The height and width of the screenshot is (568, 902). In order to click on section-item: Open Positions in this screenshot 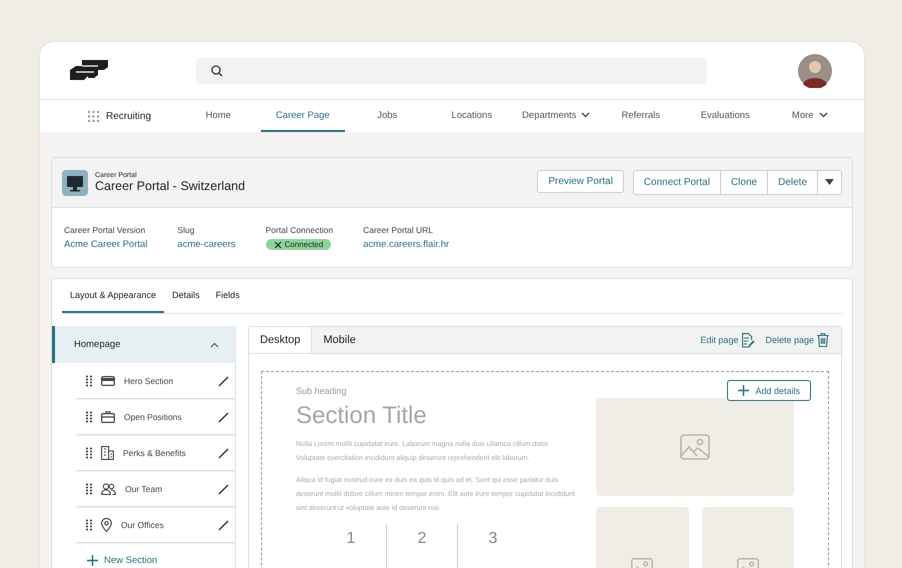, I will do `click(155, 417)`.